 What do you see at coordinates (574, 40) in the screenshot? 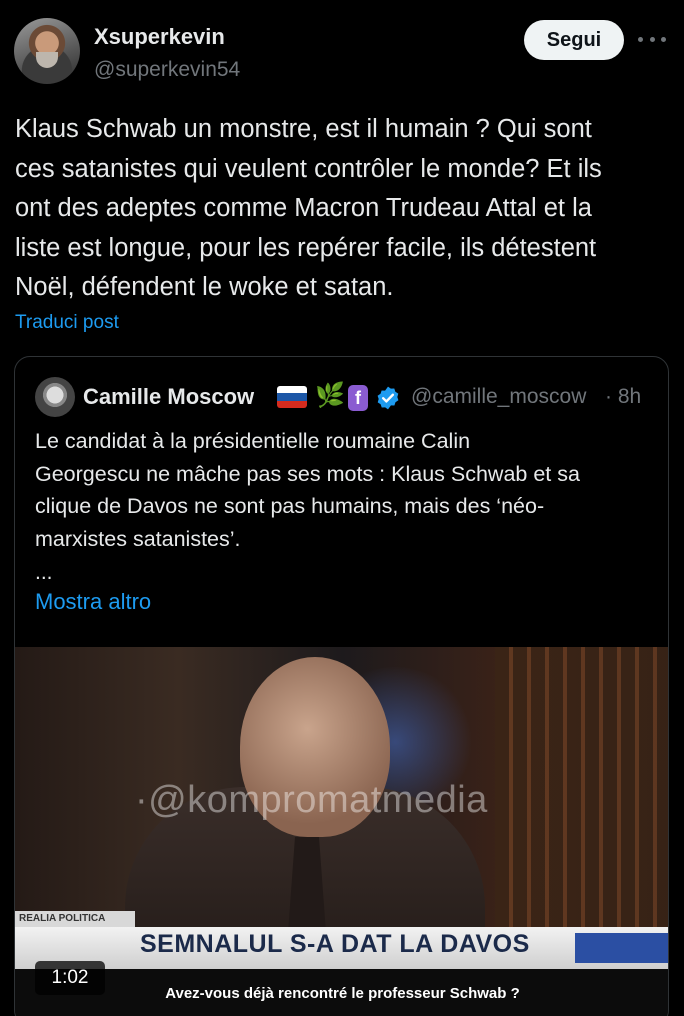
I see `follow-button: Segui` at bounding box center [574, 40].